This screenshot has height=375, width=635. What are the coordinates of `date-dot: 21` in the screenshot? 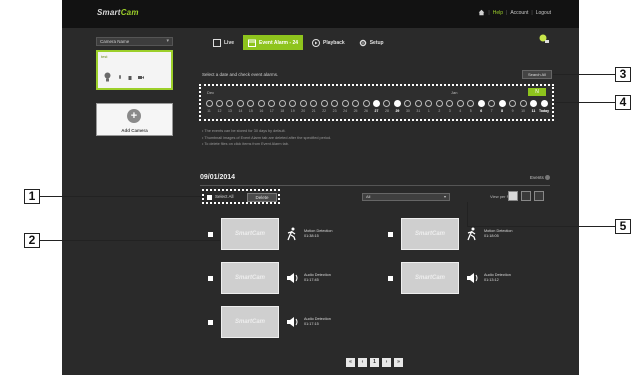 It's located at (314, 106).